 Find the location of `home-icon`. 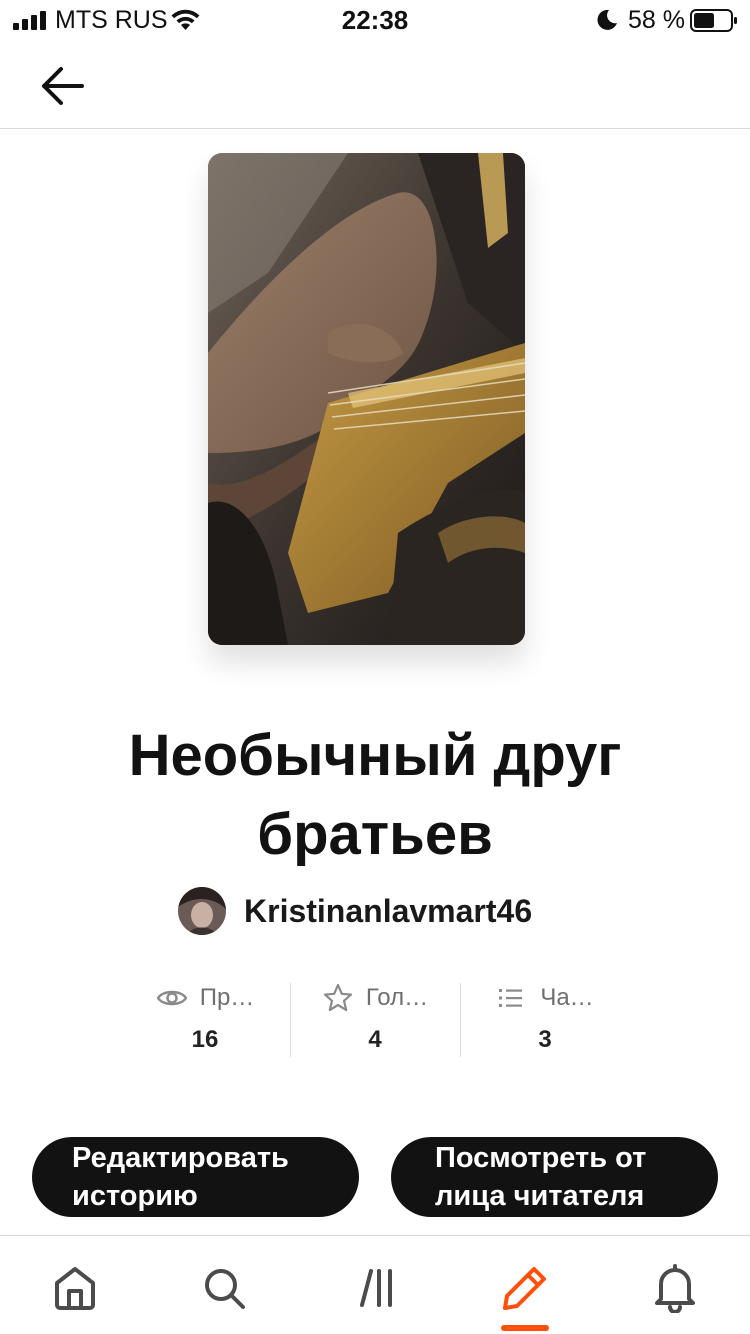

home-icon is located at coordinates (75, 1288).